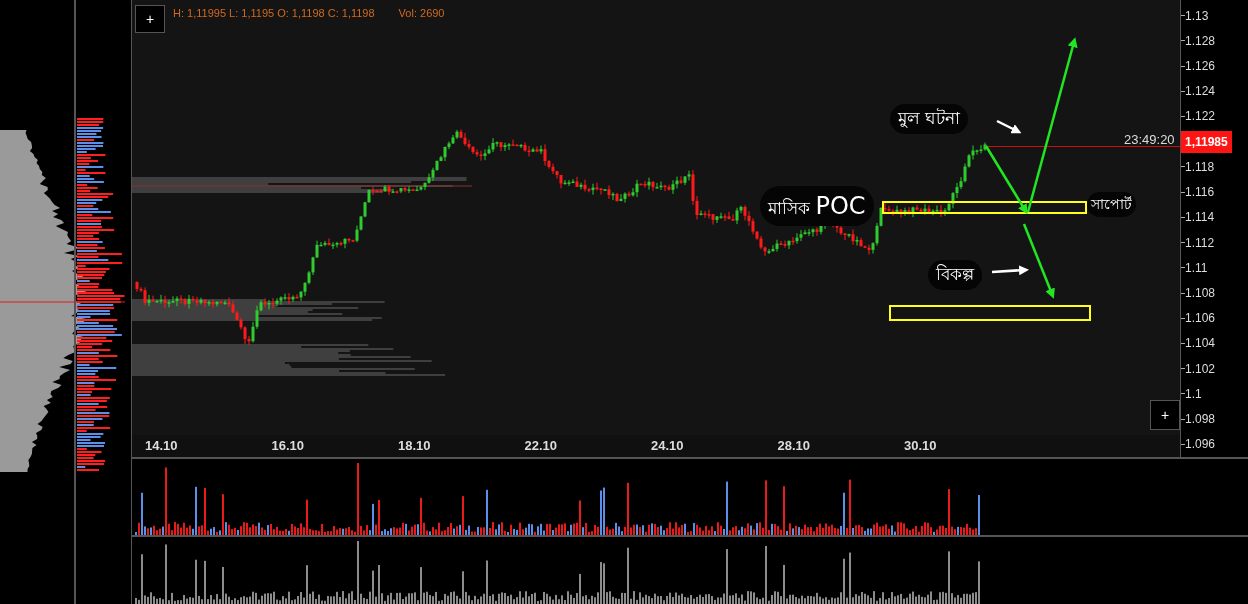  I want to click on annotation-label: মাসিক POC, so click(817, 206).